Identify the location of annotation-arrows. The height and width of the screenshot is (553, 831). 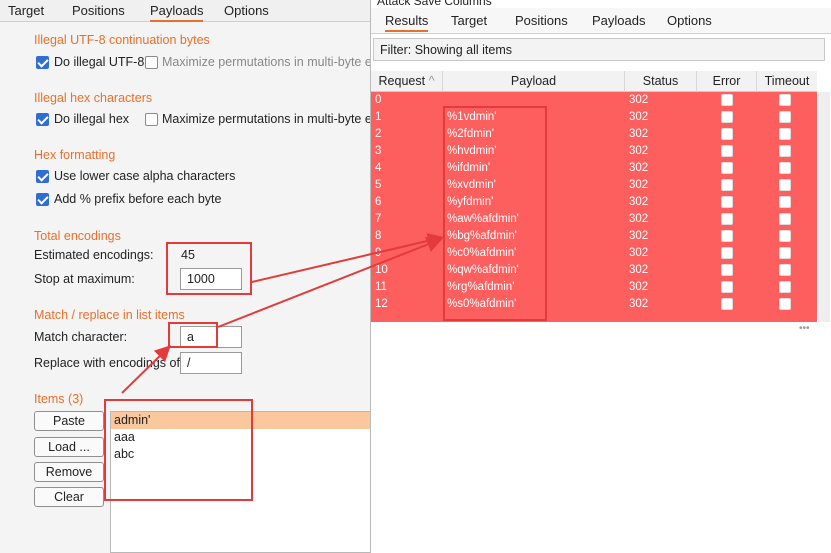
(282, 313).